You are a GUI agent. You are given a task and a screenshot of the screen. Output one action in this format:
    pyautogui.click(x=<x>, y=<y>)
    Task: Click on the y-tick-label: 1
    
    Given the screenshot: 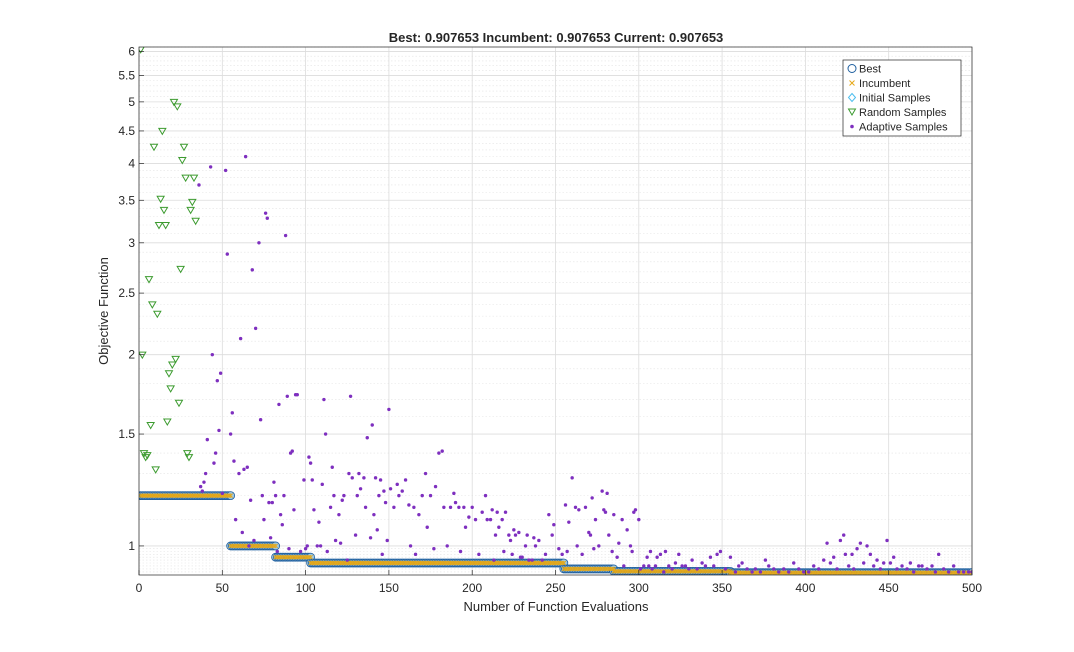 What is the action you would take?
    pyautogui.click(x=131, y=546)
    